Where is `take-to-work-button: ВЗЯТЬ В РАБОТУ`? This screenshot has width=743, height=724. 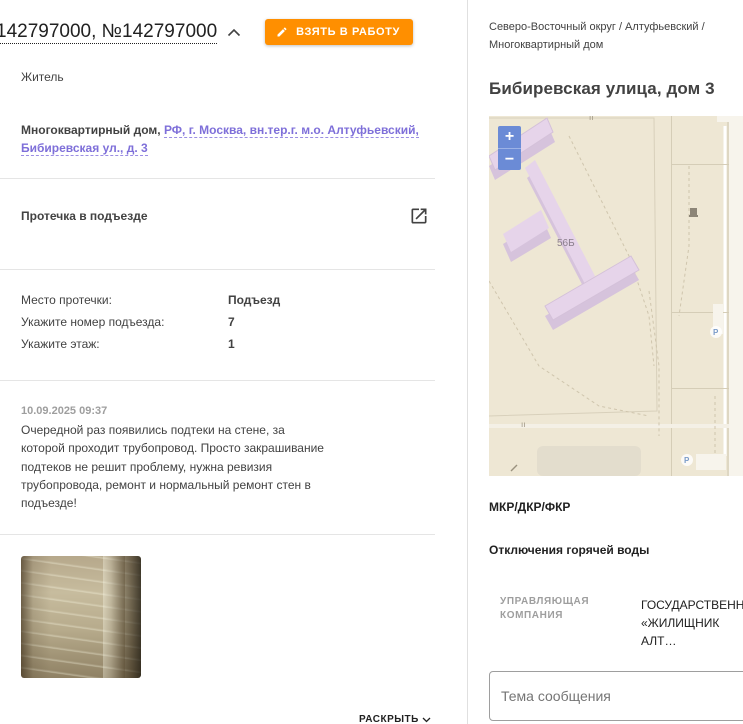
take-to-work-button: ВЗЯТЬ В РАБОТУ is located at coordinates (339, 32).